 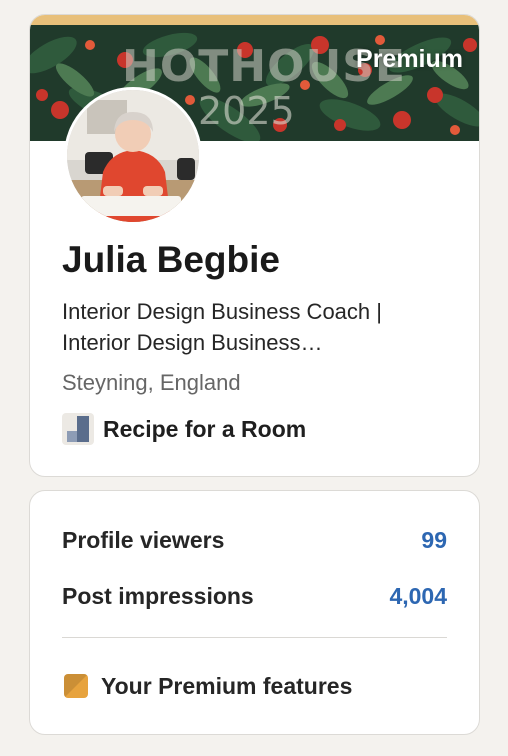 What do you see at coordinates (434, 539) in the screenshot?
I see `profile-viewers-value: 99` at bounding box center [434, 539].